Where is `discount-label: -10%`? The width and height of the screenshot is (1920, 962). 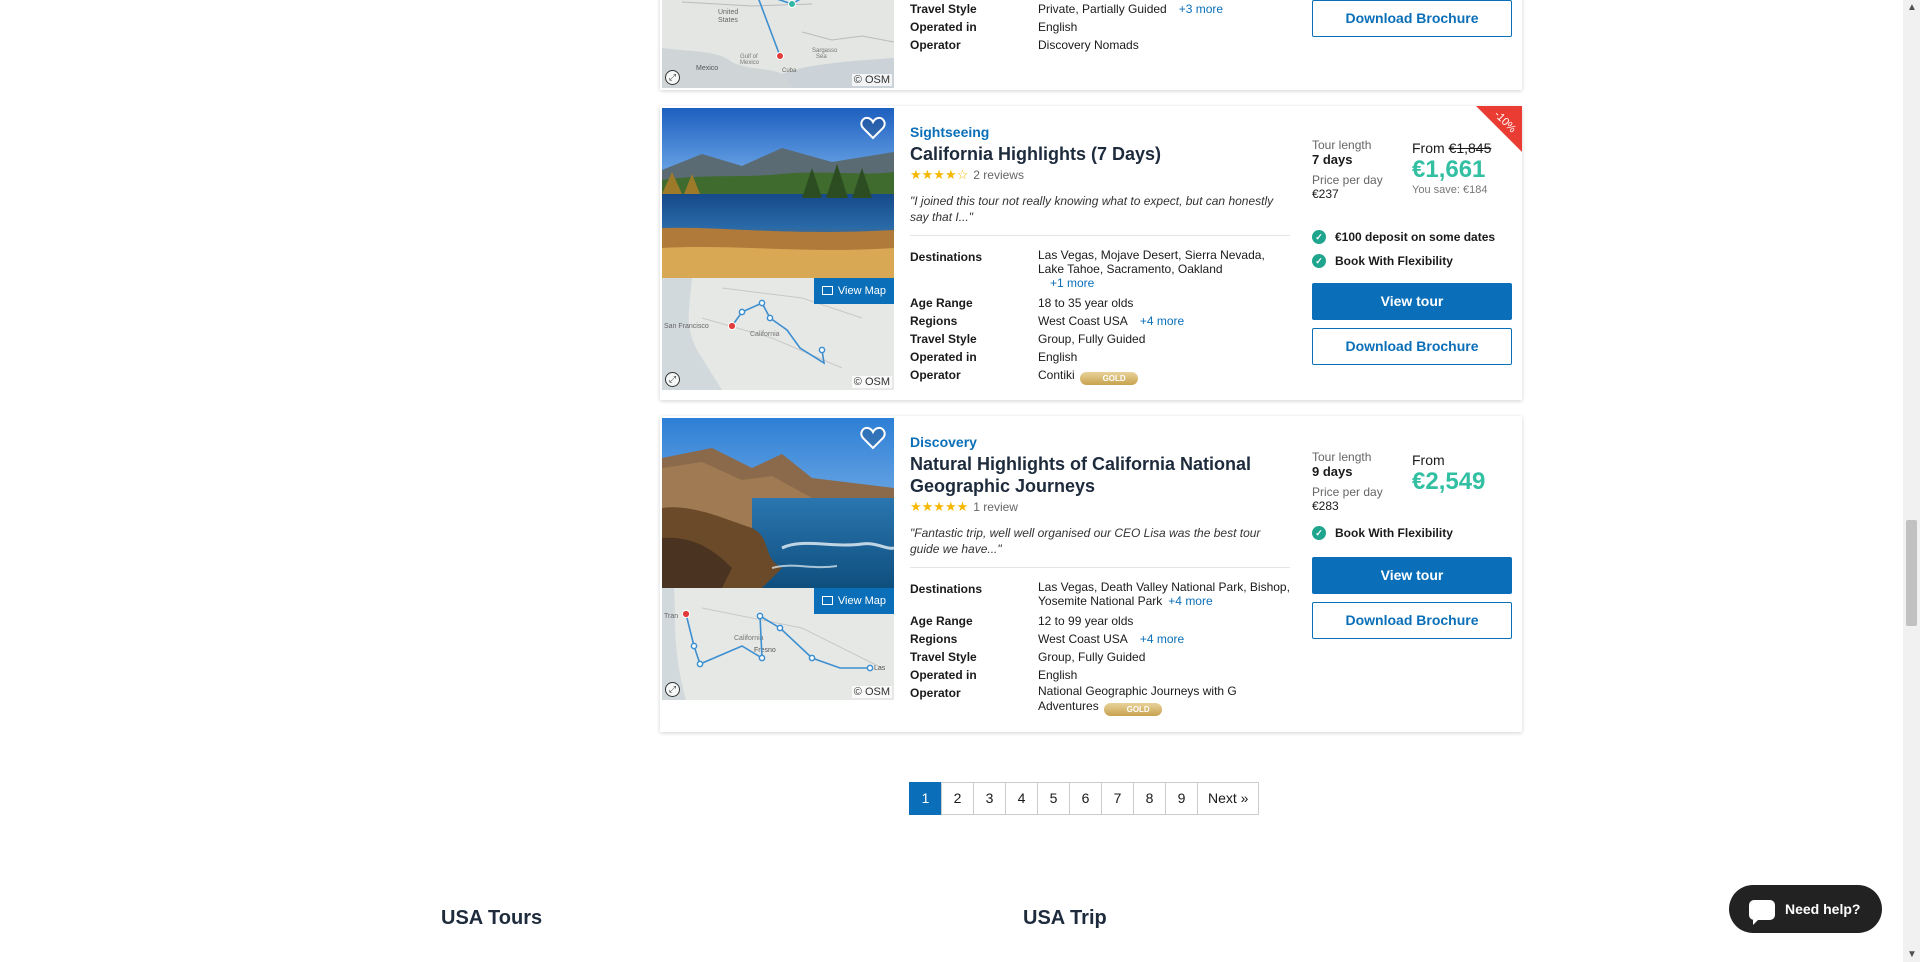
discount-label: -10% is located at coordinates (1505, 122).